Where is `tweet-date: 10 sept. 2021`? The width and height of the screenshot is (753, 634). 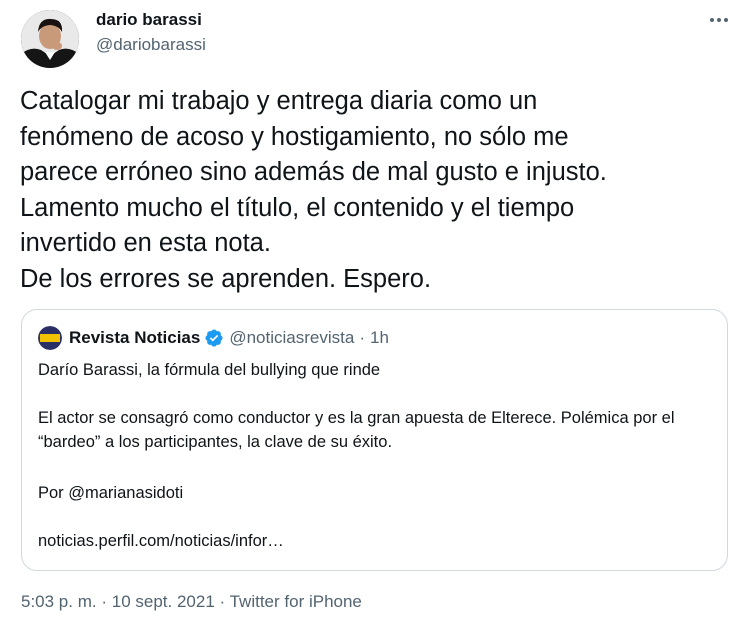
tweet-date: 10 sept. 2021 is located at coordinates (163, 601).